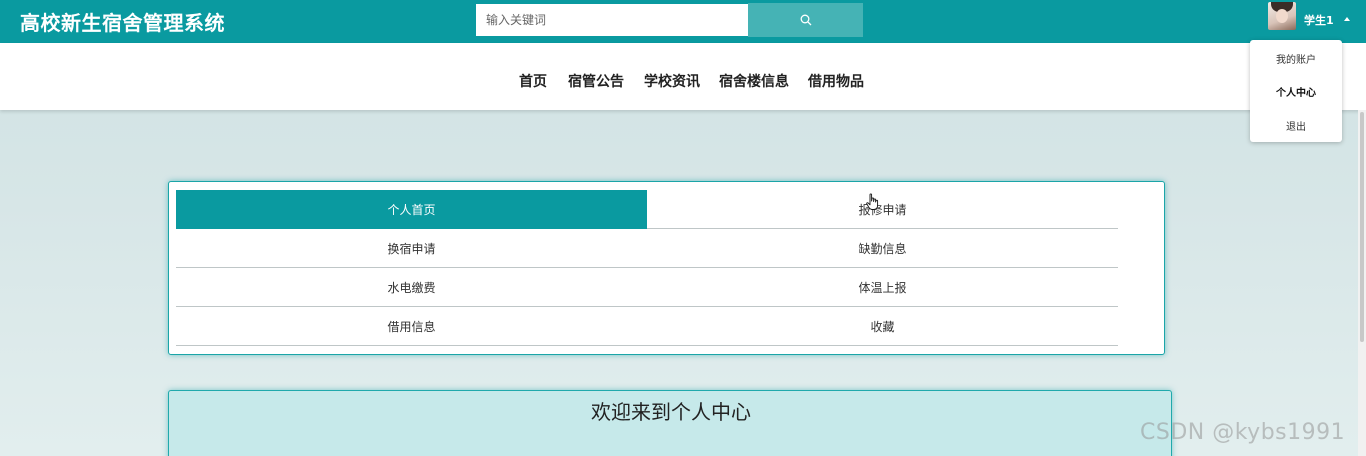 This screenshot has width=1366, height=456. What do you see at coordinates (1319, 20) in the screenshot?
I see `username: 学生1` at bounding box center [1319, 20].